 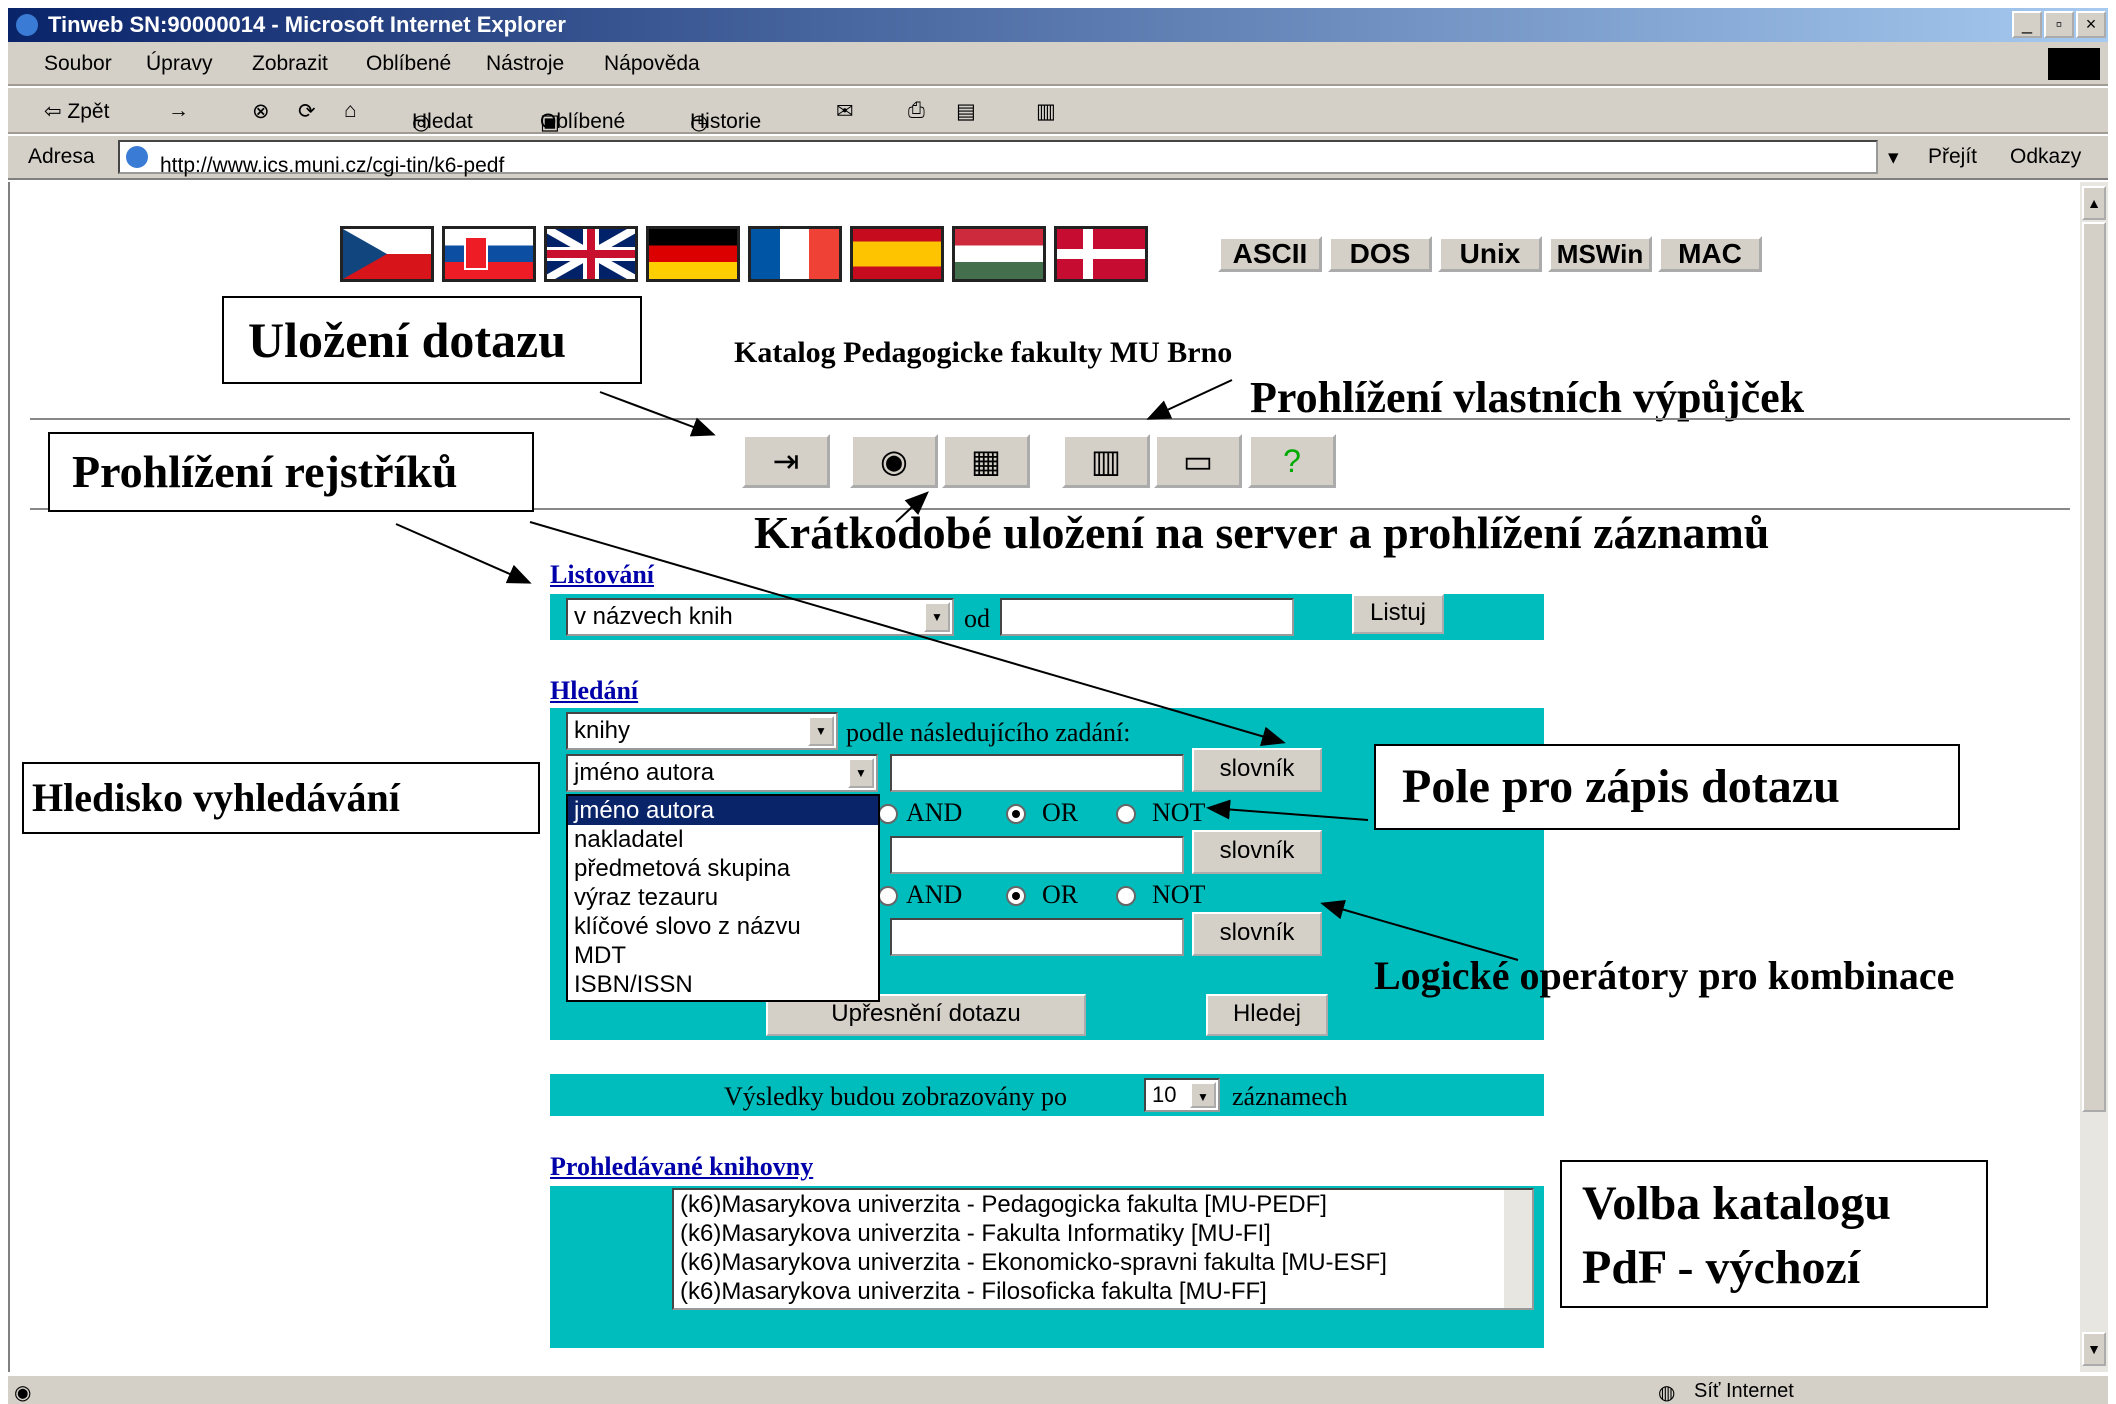 I want to click on zone-globe-icon: ◍, so click(x=1667, y=1393).